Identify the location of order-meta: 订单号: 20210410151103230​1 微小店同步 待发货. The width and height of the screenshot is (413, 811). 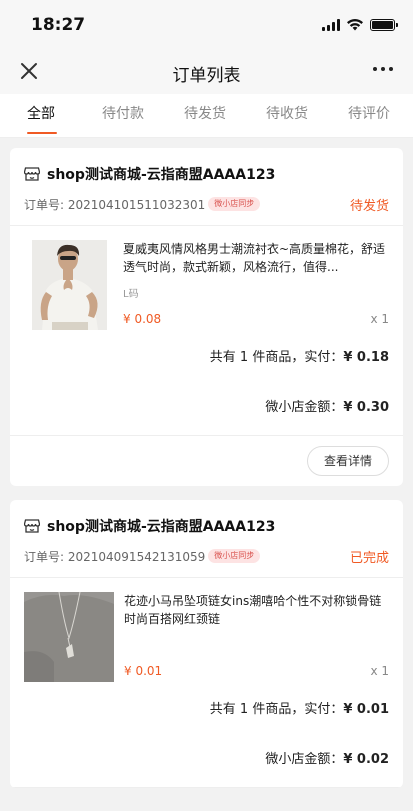
(206, 204).